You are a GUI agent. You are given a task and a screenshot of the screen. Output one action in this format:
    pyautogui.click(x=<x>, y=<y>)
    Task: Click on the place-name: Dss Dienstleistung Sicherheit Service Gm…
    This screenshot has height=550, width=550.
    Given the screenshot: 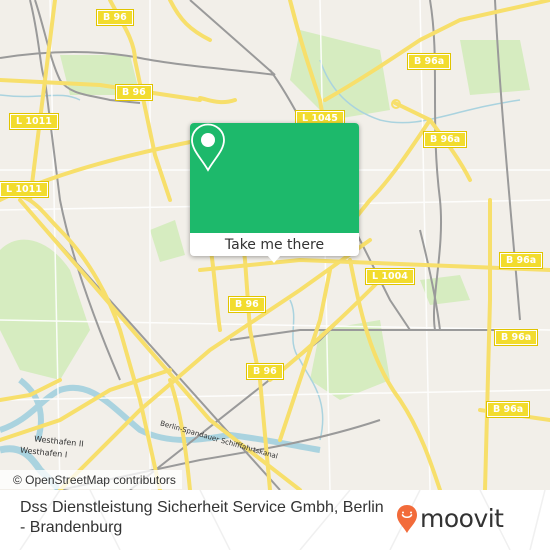 What is the action you would take?
    pyautogui.click(x=202, y=517)
    